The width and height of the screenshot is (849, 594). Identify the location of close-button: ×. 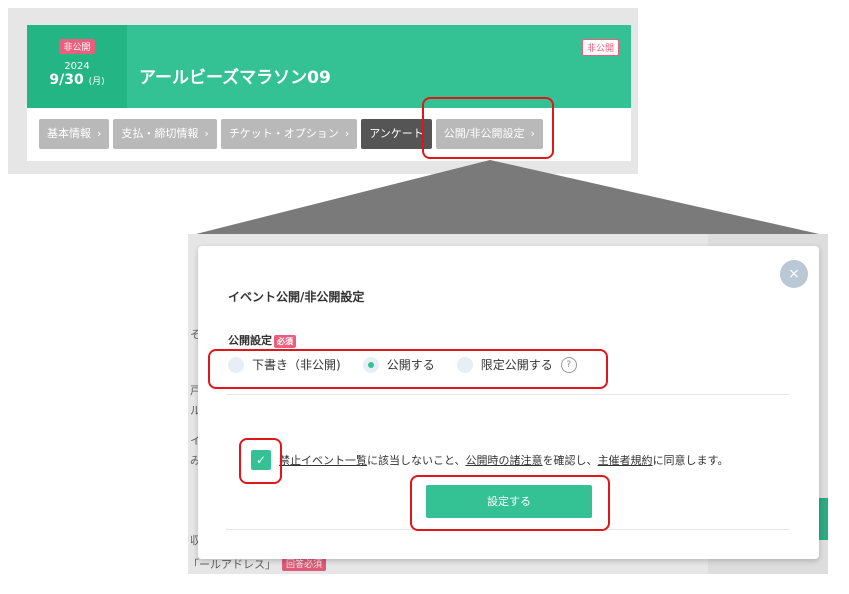
(794, 274).